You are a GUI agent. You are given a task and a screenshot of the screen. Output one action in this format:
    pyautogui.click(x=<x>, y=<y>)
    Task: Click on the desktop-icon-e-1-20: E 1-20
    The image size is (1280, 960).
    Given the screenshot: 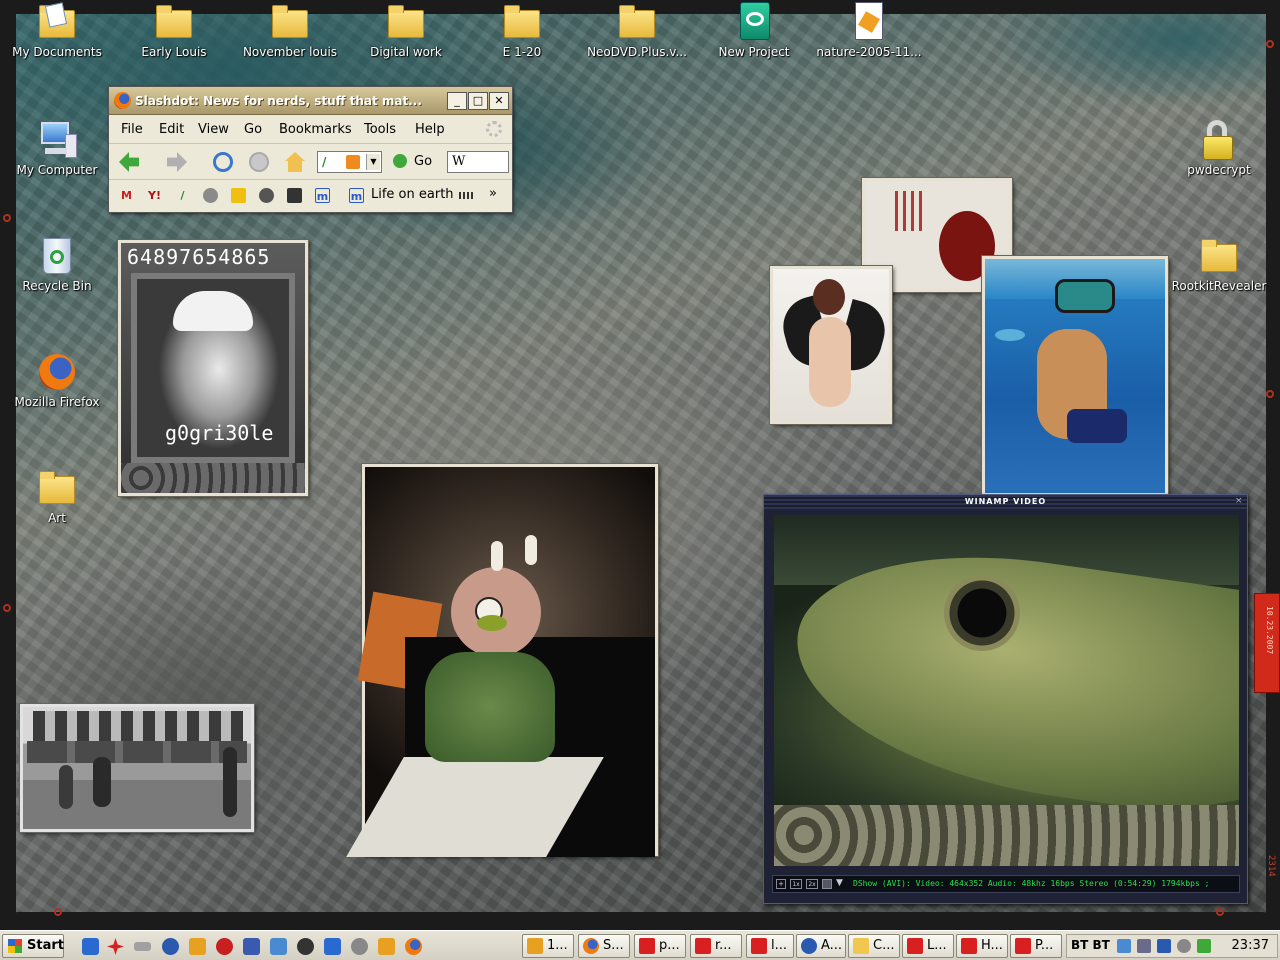 What is the action you would take?
    pyautogui.click(x=522, y=30)
    